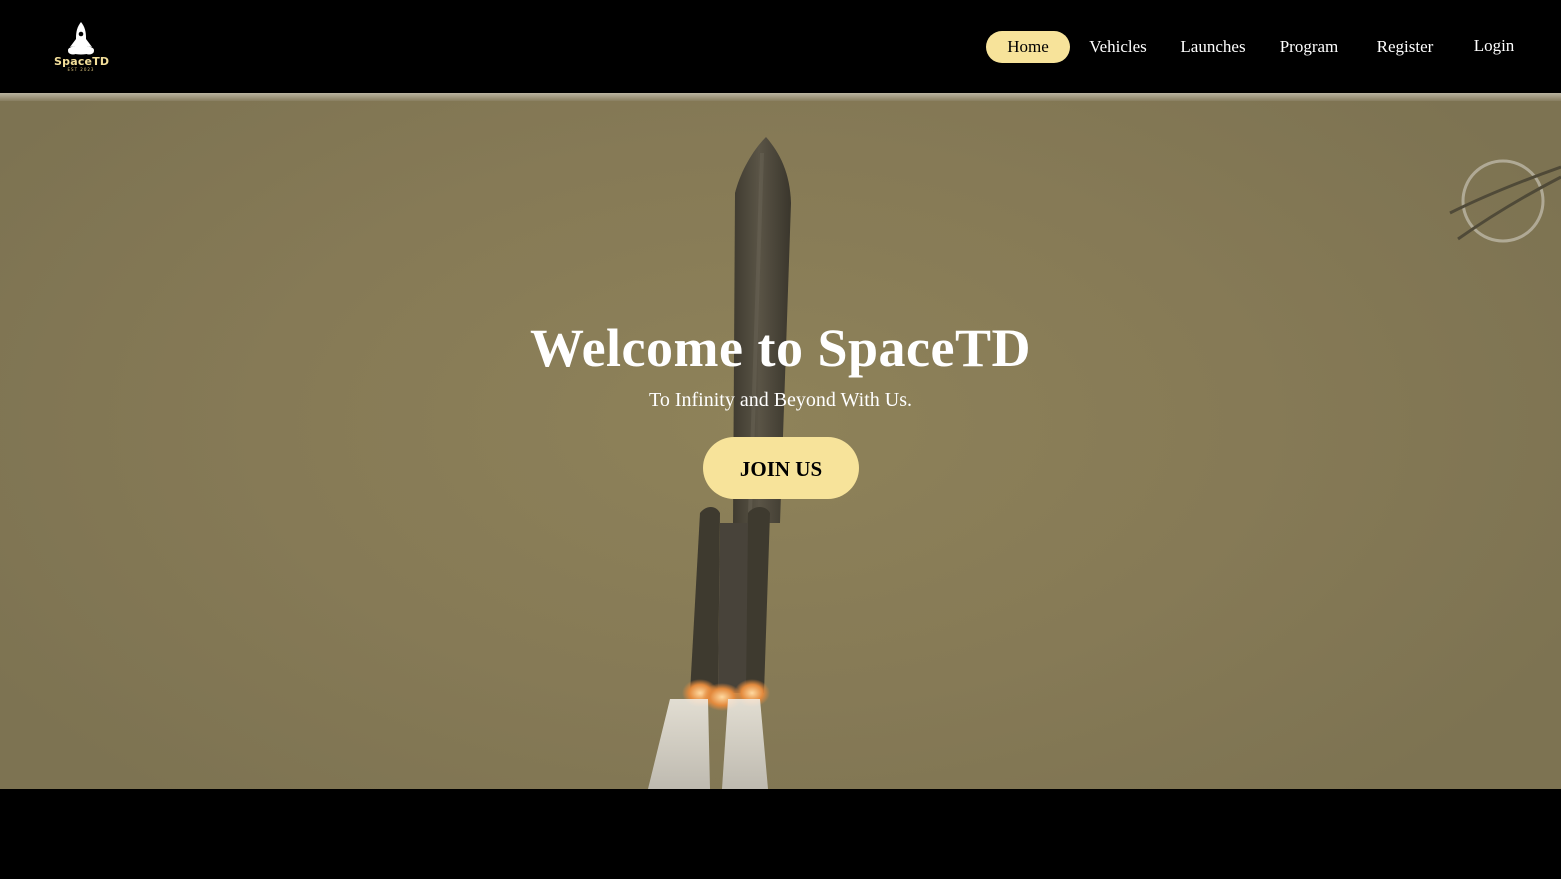 The width and height of the screenshot is (1561, 879). What do you see at coordinates (81, 38) in the screenshot?
I see `rocket-icon` at bounding box center [81, 38].